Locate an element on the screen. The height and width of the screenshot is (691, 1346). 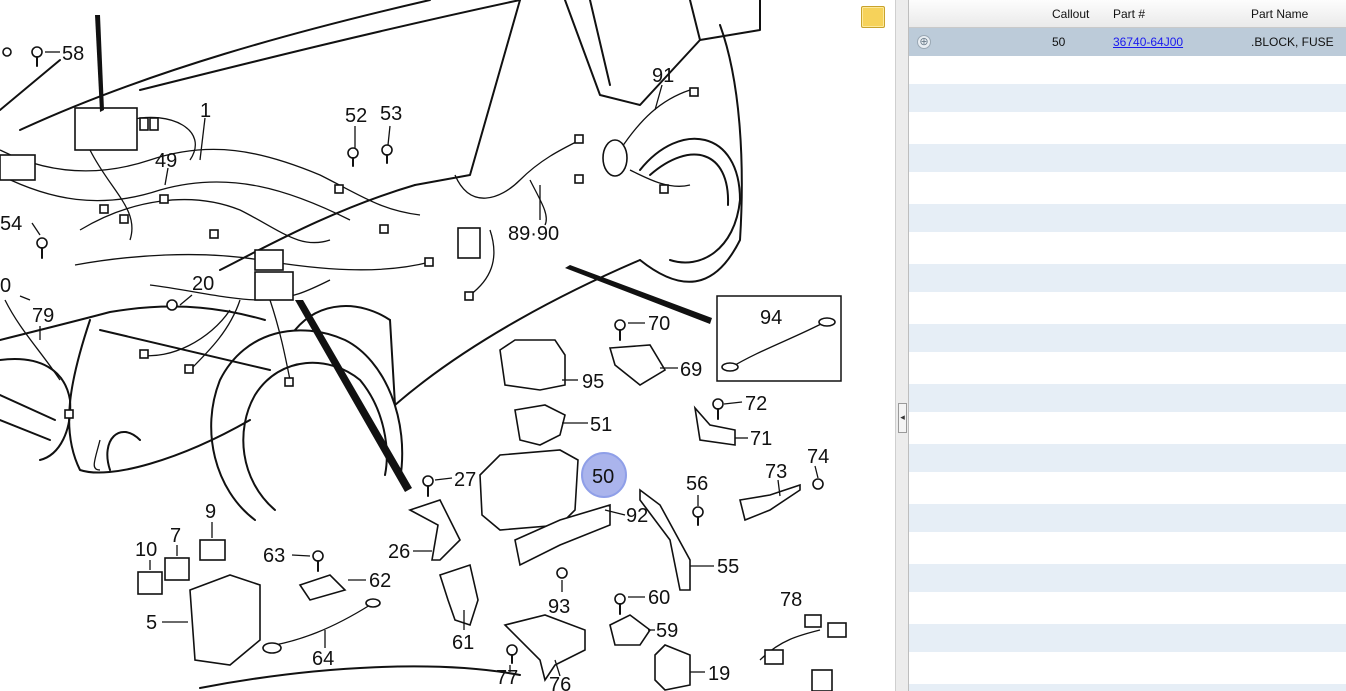
callout-76: 76 is located at coordinates (560, 682).